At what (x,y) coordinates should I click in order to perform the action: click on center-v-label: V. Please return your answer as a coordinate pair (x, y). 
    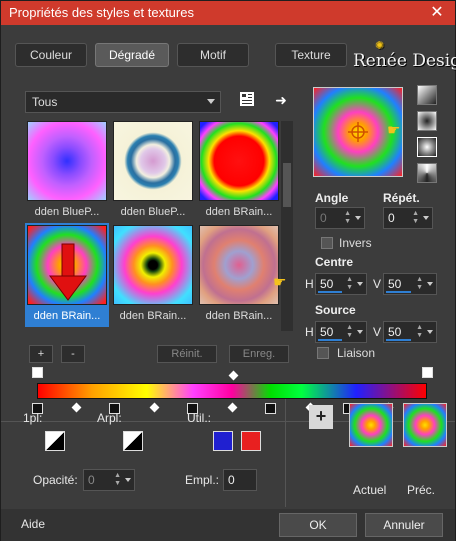
    Looking at the image, I should click on (377, 284).